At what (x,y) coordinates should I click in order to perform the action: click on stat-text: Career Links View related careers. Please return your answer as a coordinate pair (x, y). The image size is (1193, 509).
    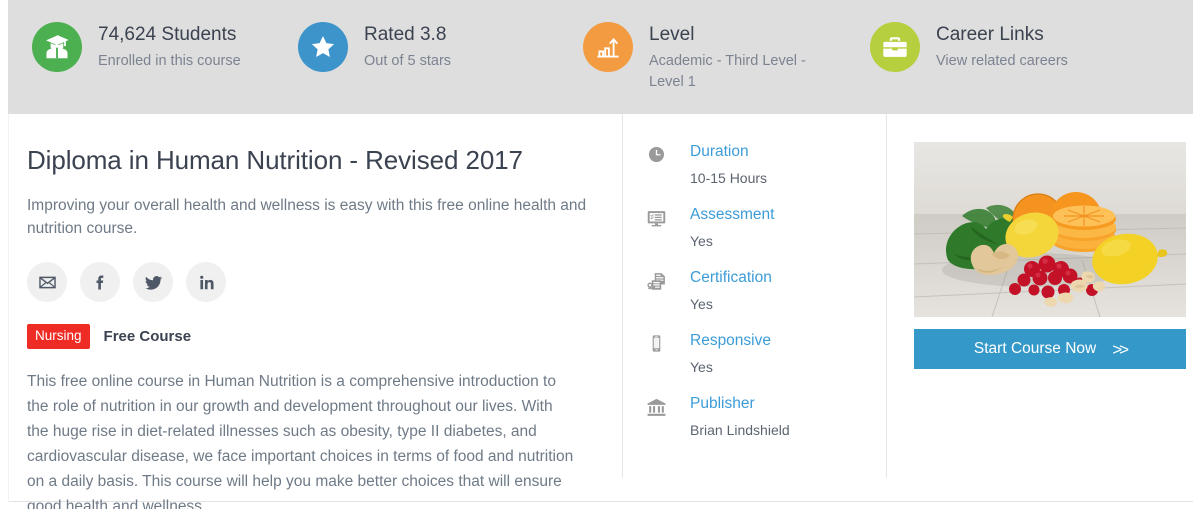
    Looking at the image, I should click on (1002, 47).